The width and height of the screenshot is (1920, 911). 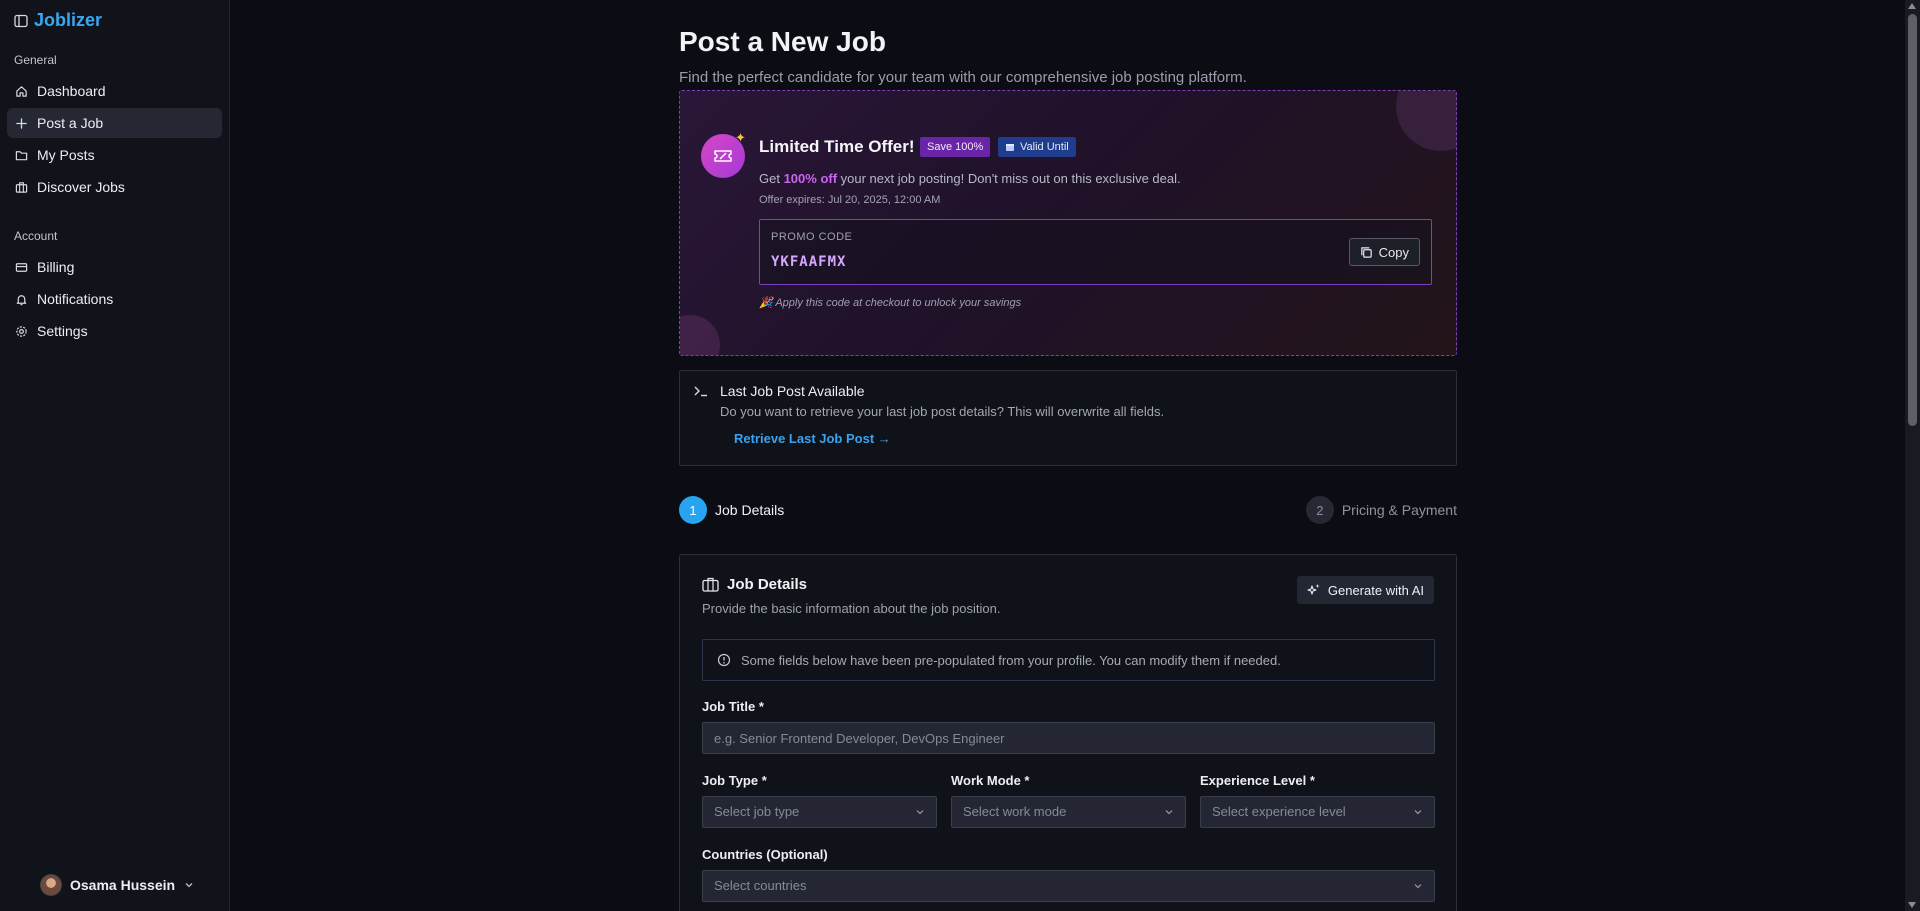 What do you see at coordinates (1375, 590) in the screenshot?
I see `generate-with-ai-label: Generate with AI` at bounding box center [1375, 590].